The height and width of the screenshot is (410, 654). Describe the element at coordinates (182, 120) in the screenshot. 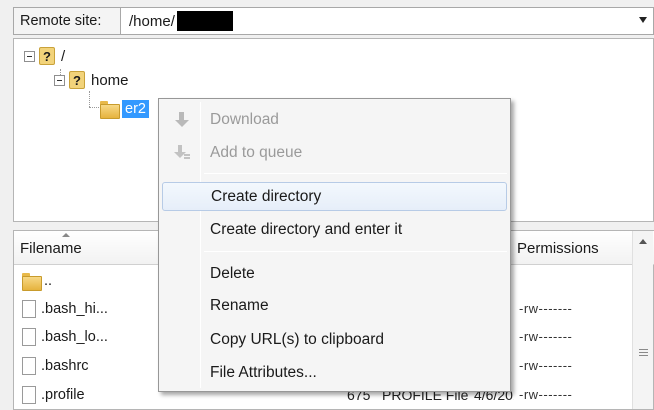

I see `download-icon` at that location.